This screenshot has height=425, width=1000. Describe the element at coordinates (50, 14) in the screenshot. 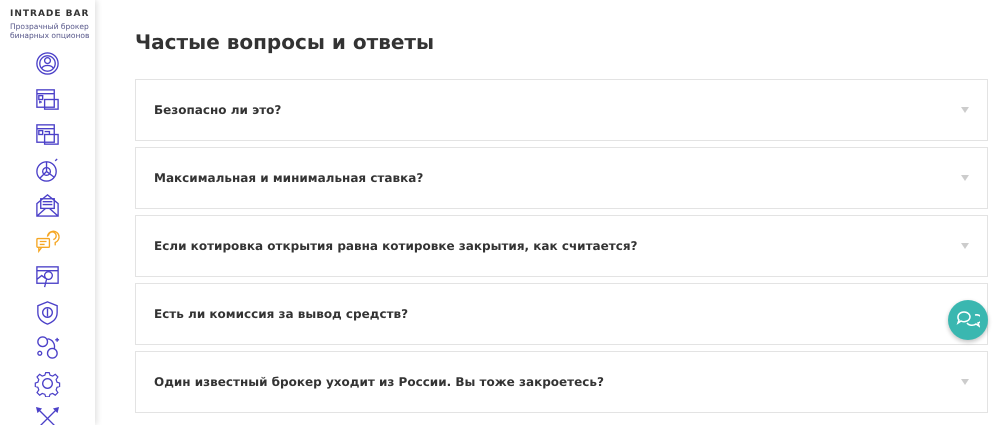

I see `logo: INTRADE BAR` at that location.